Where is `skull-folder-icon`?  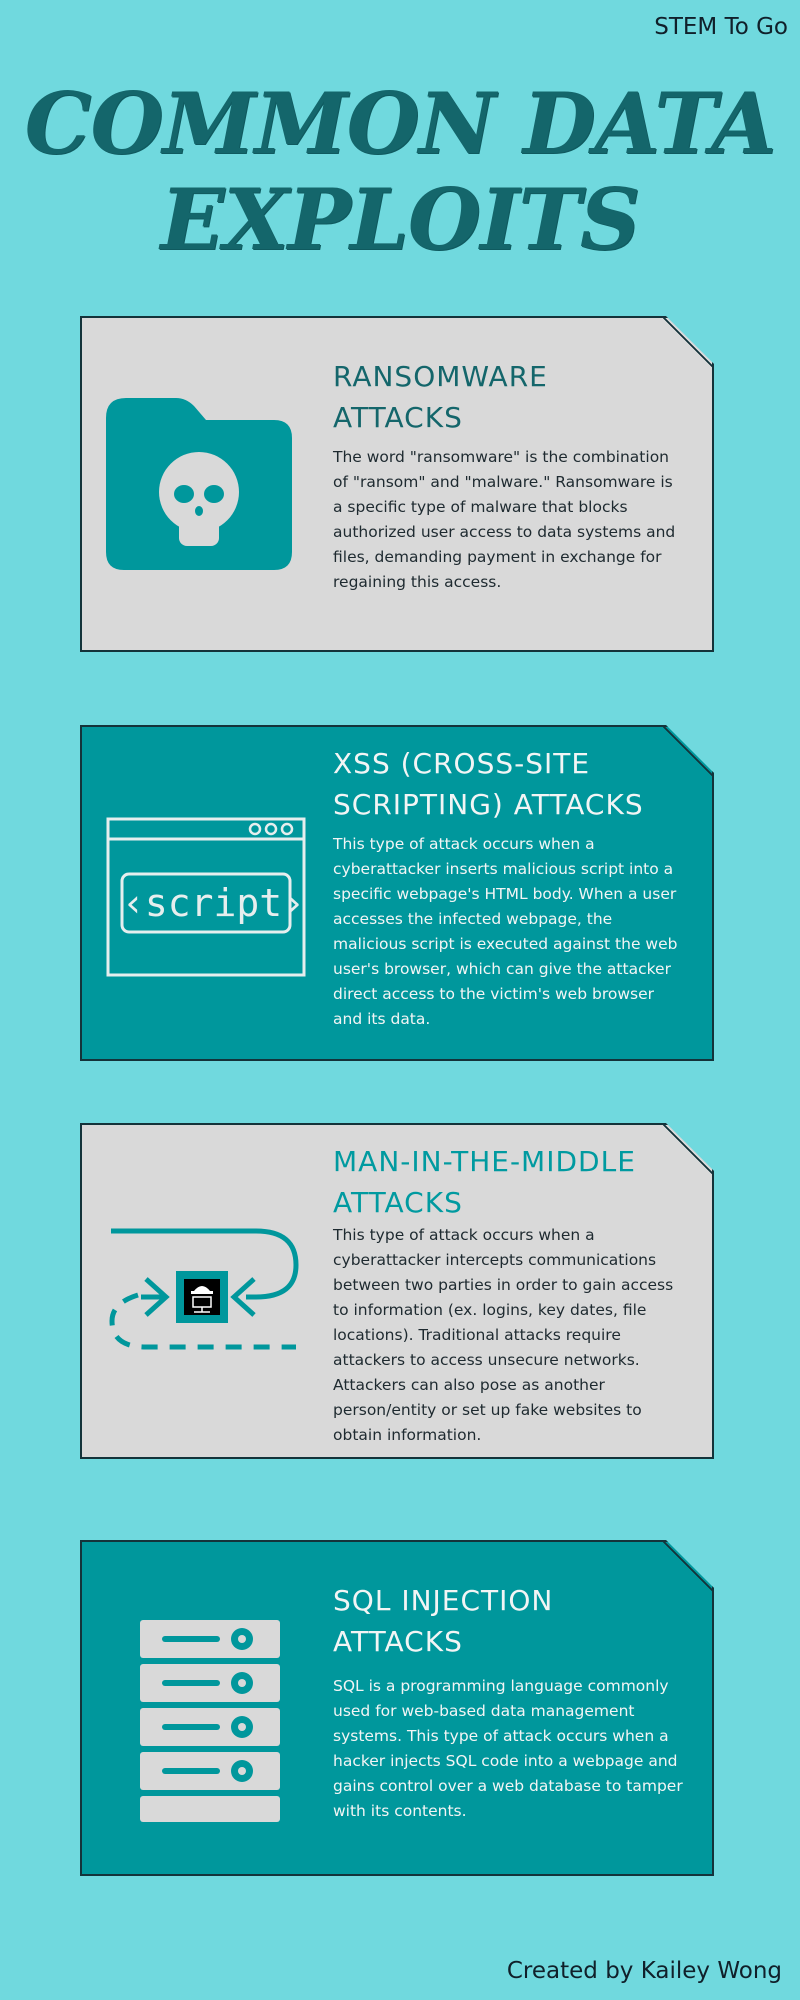
skull-folder-icon is located at coordinates (199, 488).